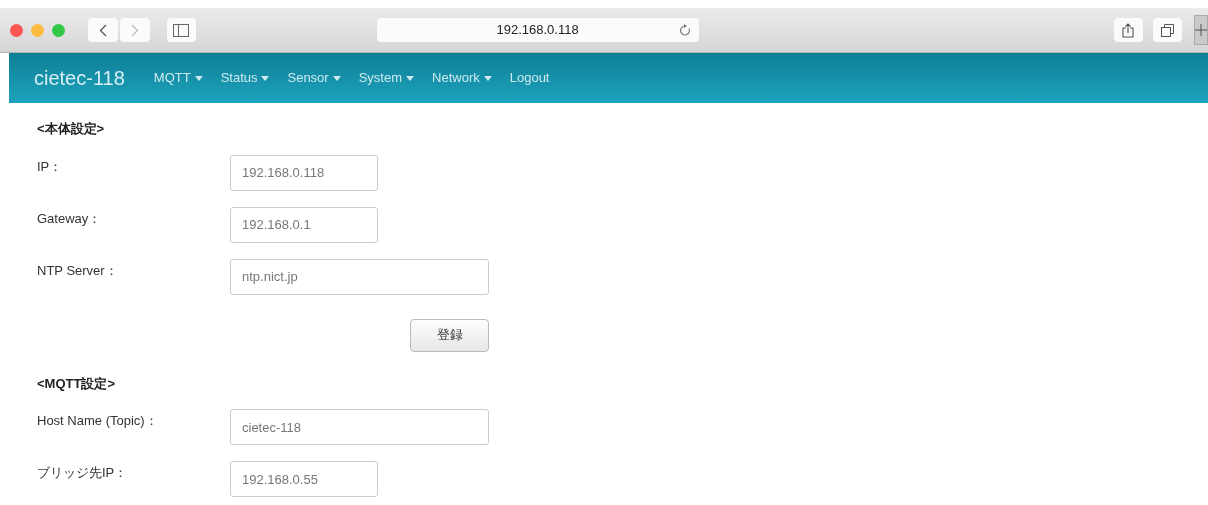 This screenshot has width=1208, height=505. I want to click on nav-menu-item: MQTT, so click(178, 78).